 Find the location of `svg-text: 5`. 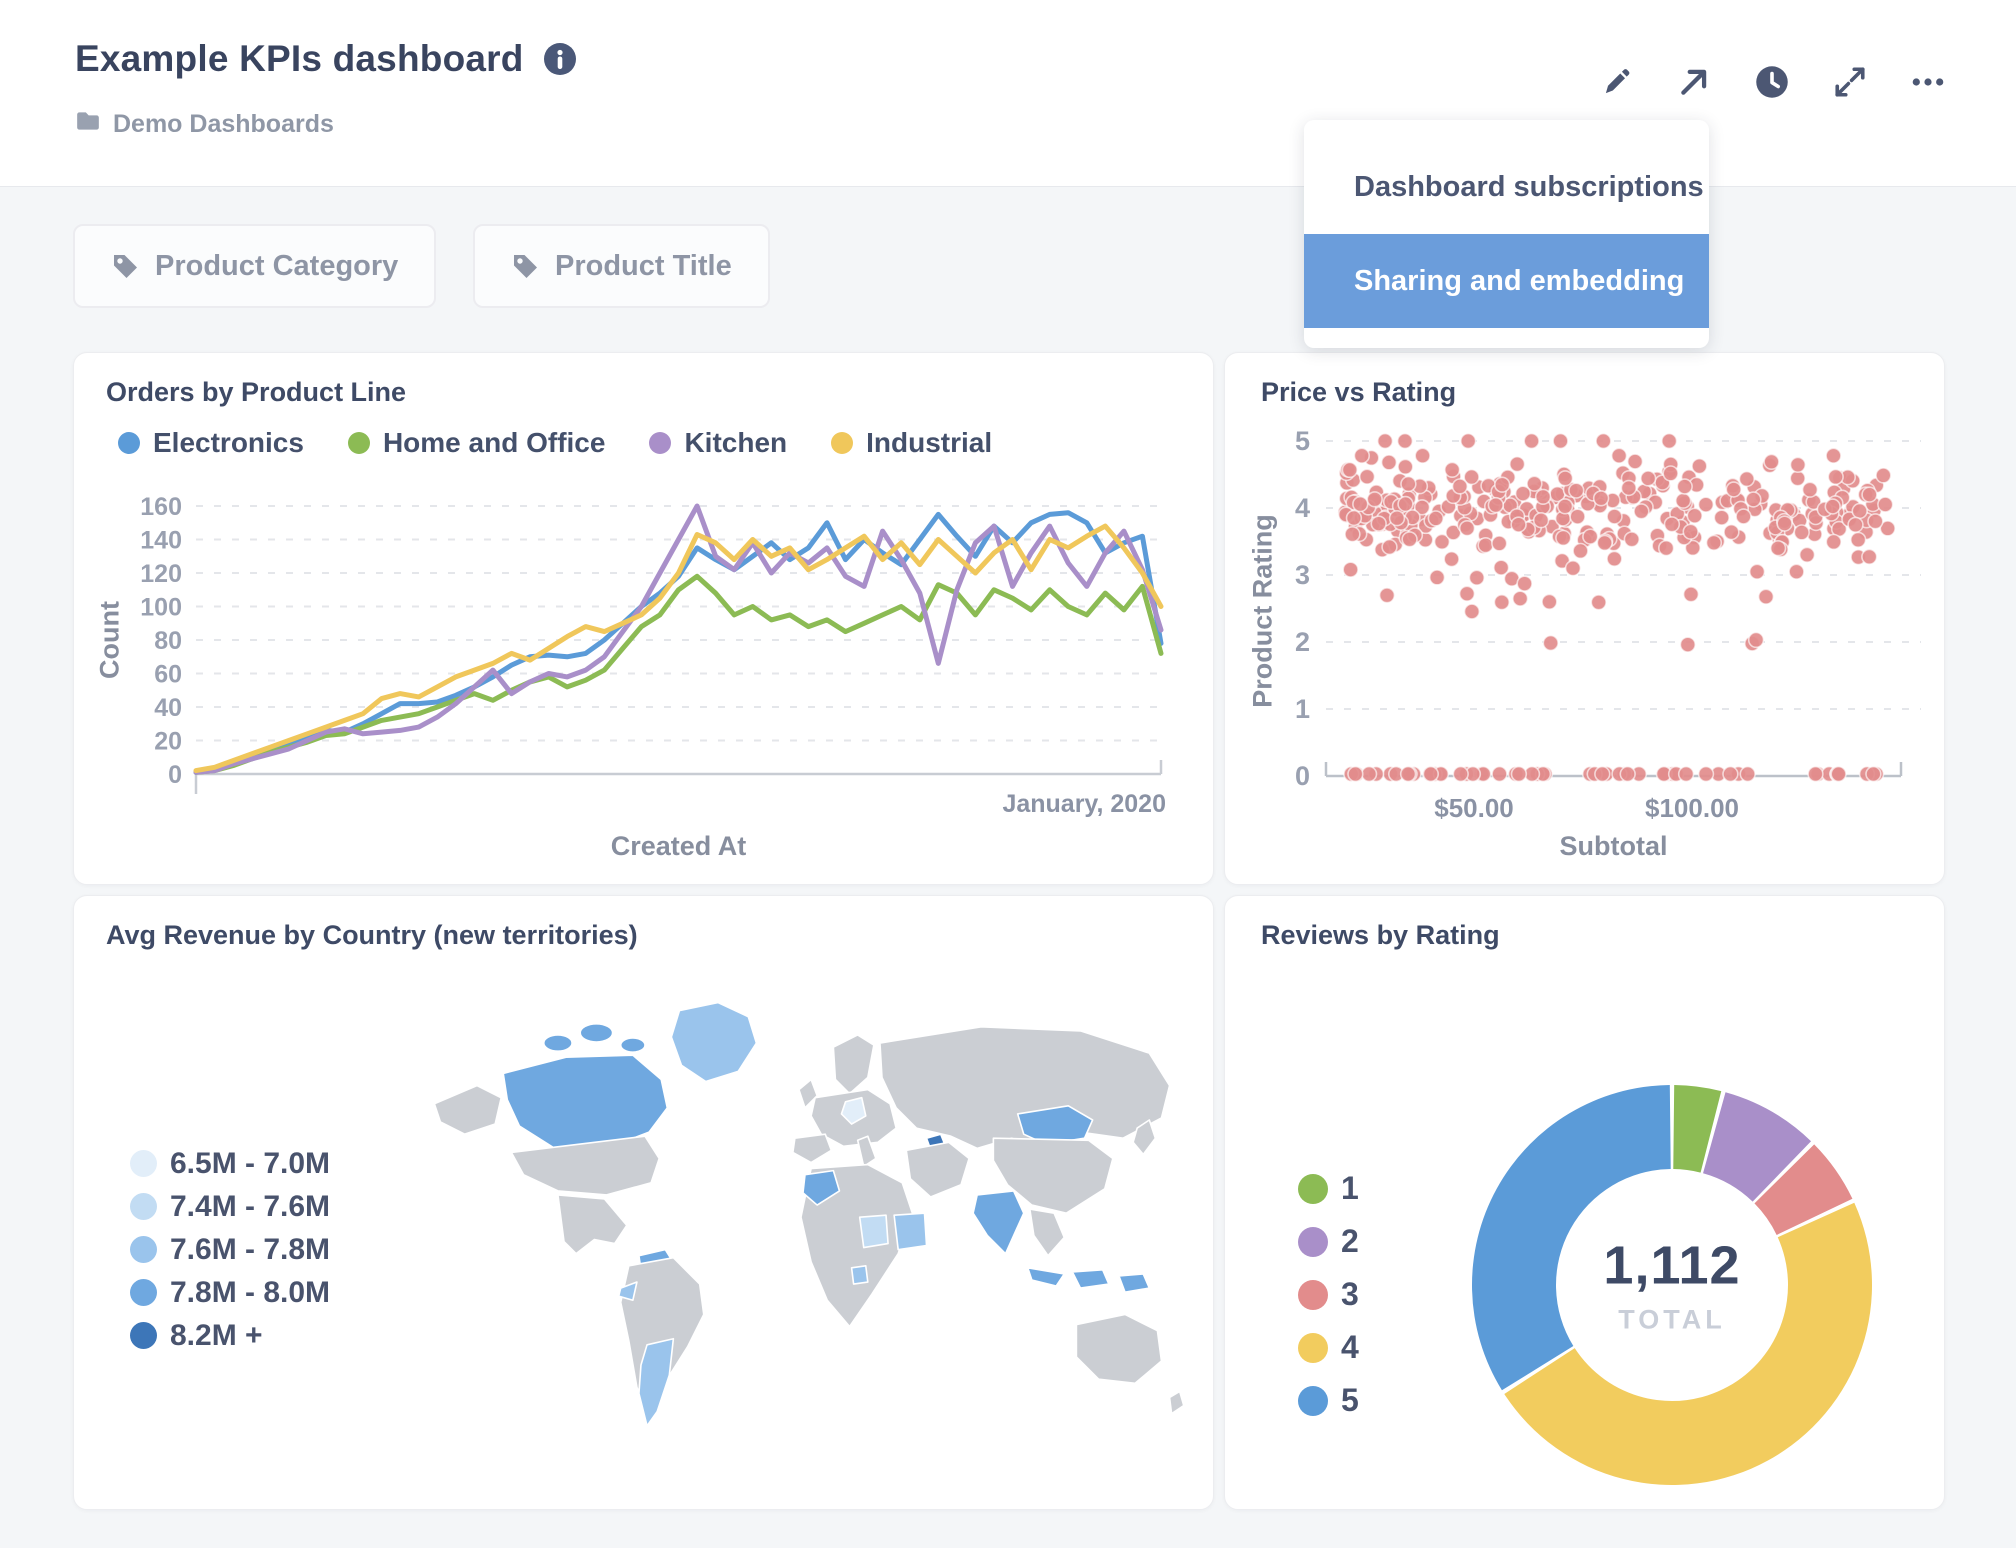

svg-text: 5 is located at coordinates (1302, 441).